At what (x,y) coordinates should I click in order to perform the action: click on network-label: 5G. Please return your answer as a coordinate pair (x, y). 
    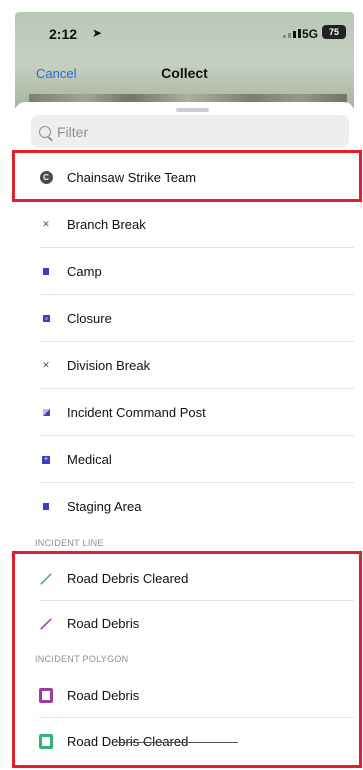
    Looking at the image, I should click on (310, 34).